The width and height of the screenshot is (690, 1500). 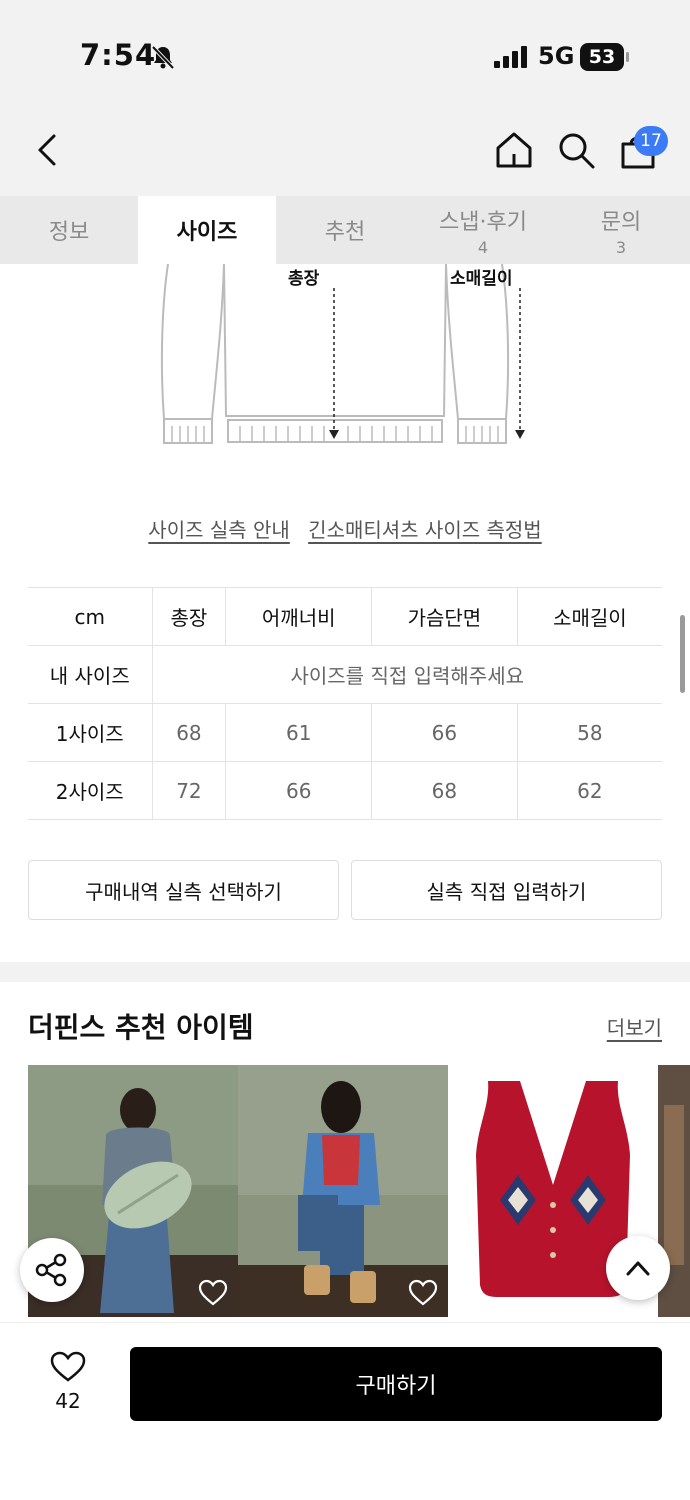 I want to click on search-icon, so click(x=576, y=150).